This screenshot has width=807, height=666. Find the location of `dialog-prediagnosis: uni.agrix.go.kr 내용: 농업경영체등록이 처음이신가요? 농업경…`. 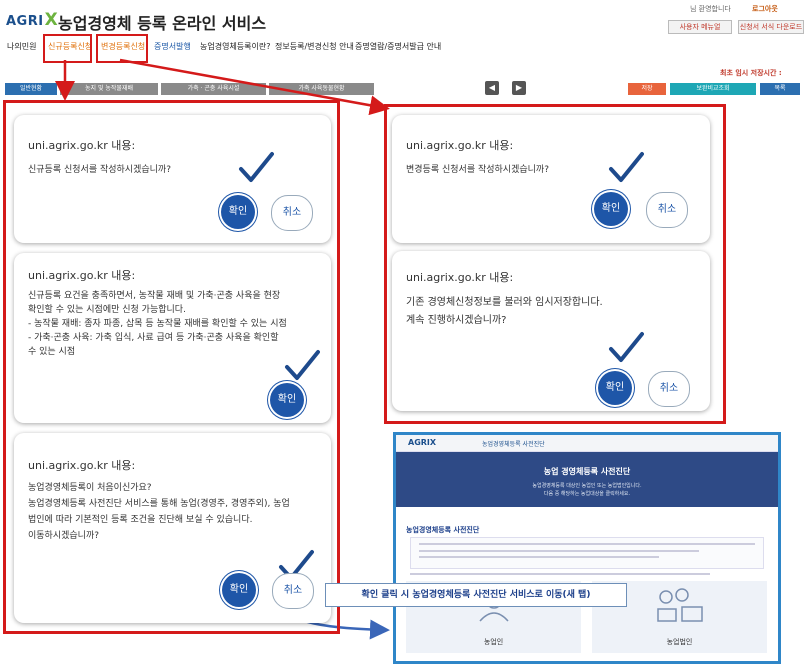

dialog-prediagnosis: uni.agrix.go.kr 내용: 농업경영체등록이 처음이신가요? 농업경… is located at coordinates (172, 528).